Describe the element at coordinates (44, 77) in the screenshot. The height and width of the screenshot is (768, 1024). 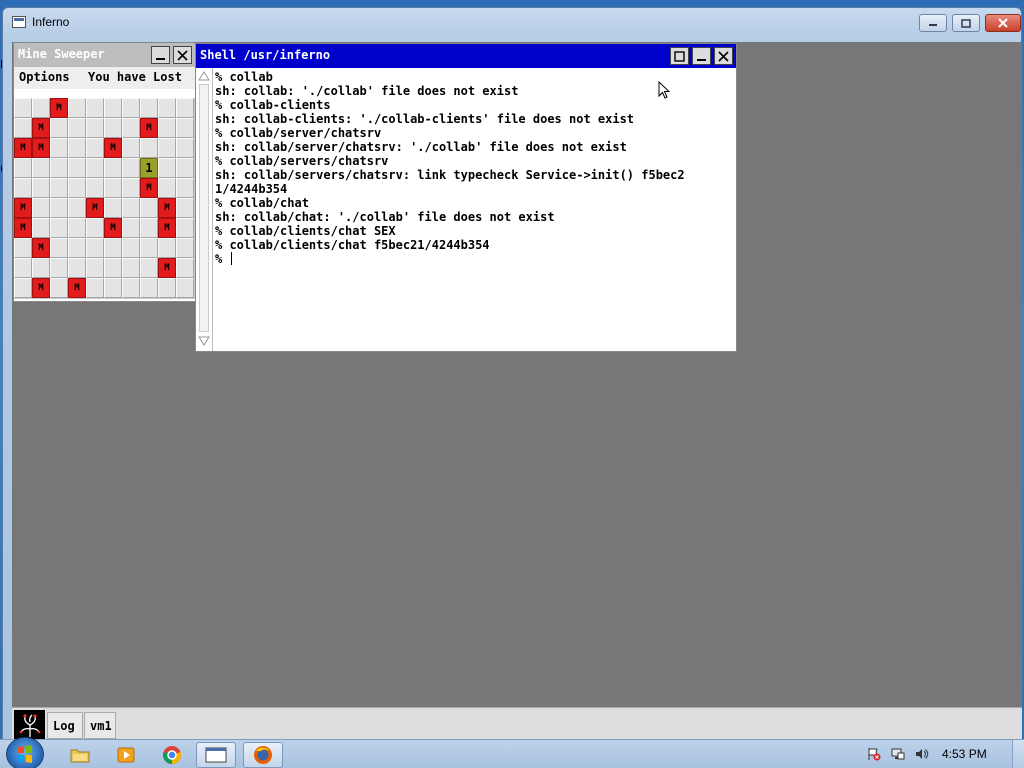
I see `options-menu: Options` at that location.